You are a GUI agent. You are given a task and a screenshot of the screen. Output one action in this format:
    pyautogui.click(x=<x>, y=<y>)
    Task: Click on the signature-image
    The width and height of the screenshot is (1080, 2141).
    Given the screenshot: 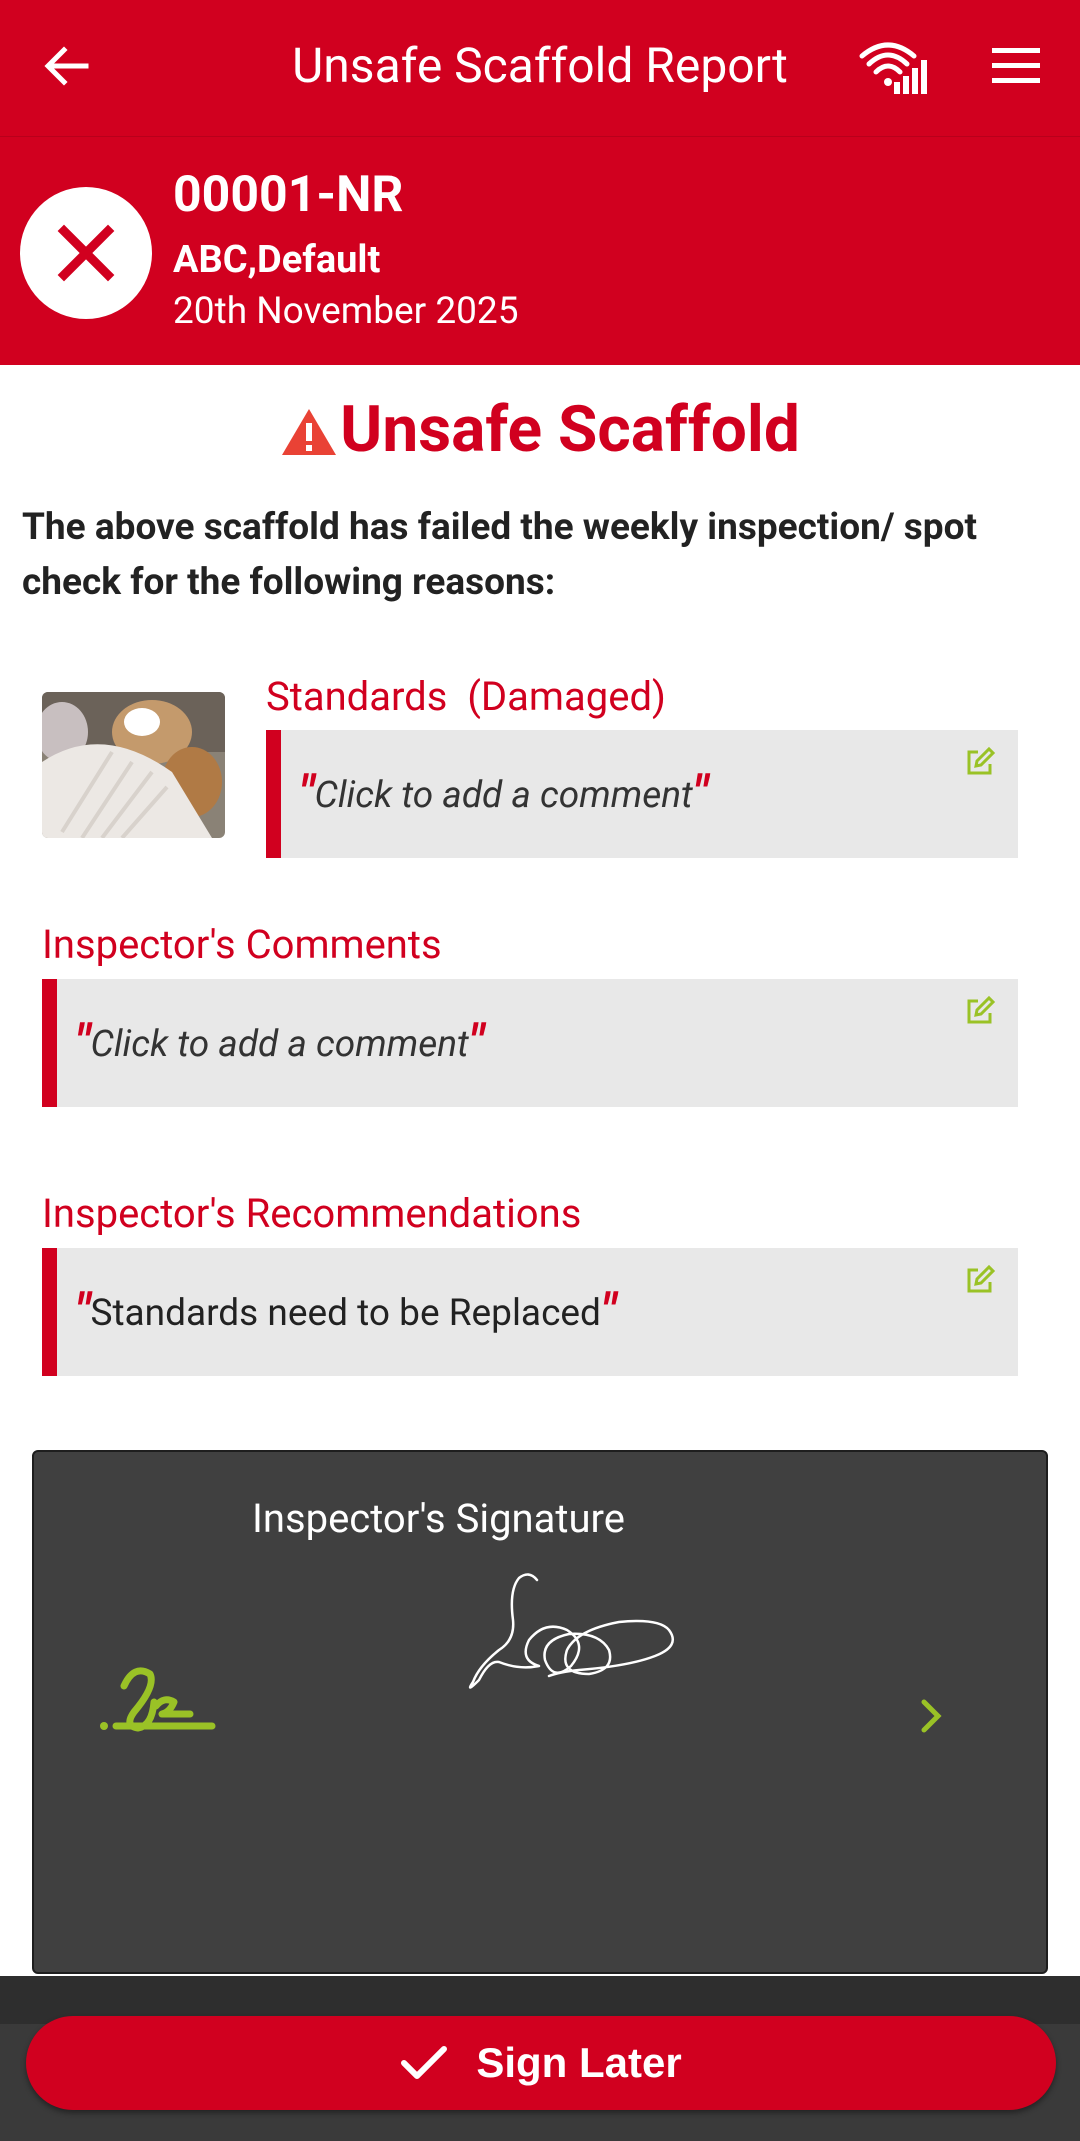 What is the action you would take?
    pyautogui.click(x=571, y=1631)
    